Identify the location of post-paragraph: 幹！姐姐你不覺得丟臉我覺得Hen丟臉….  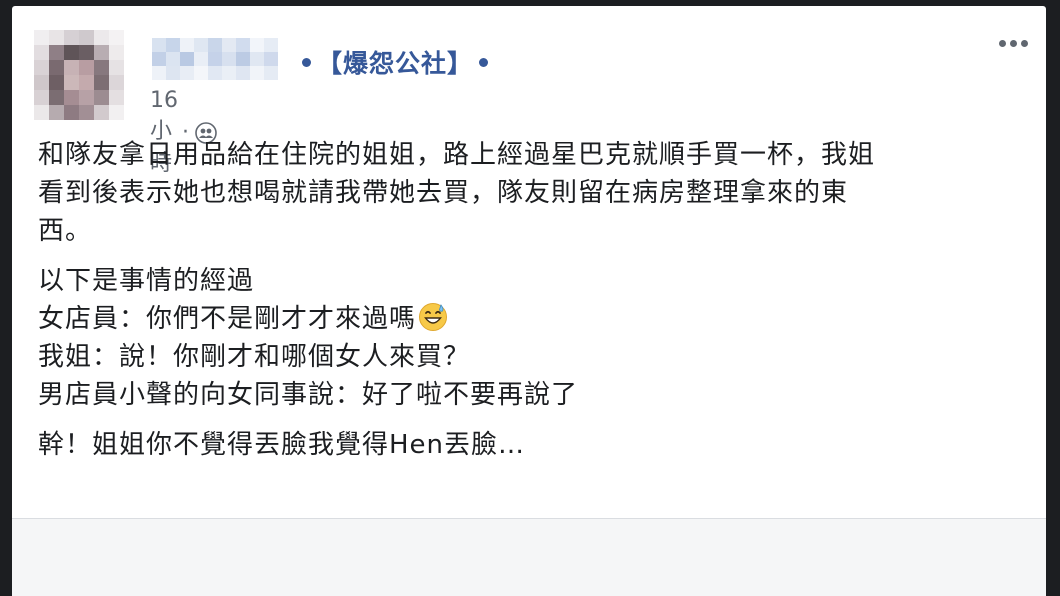
(533, 445).